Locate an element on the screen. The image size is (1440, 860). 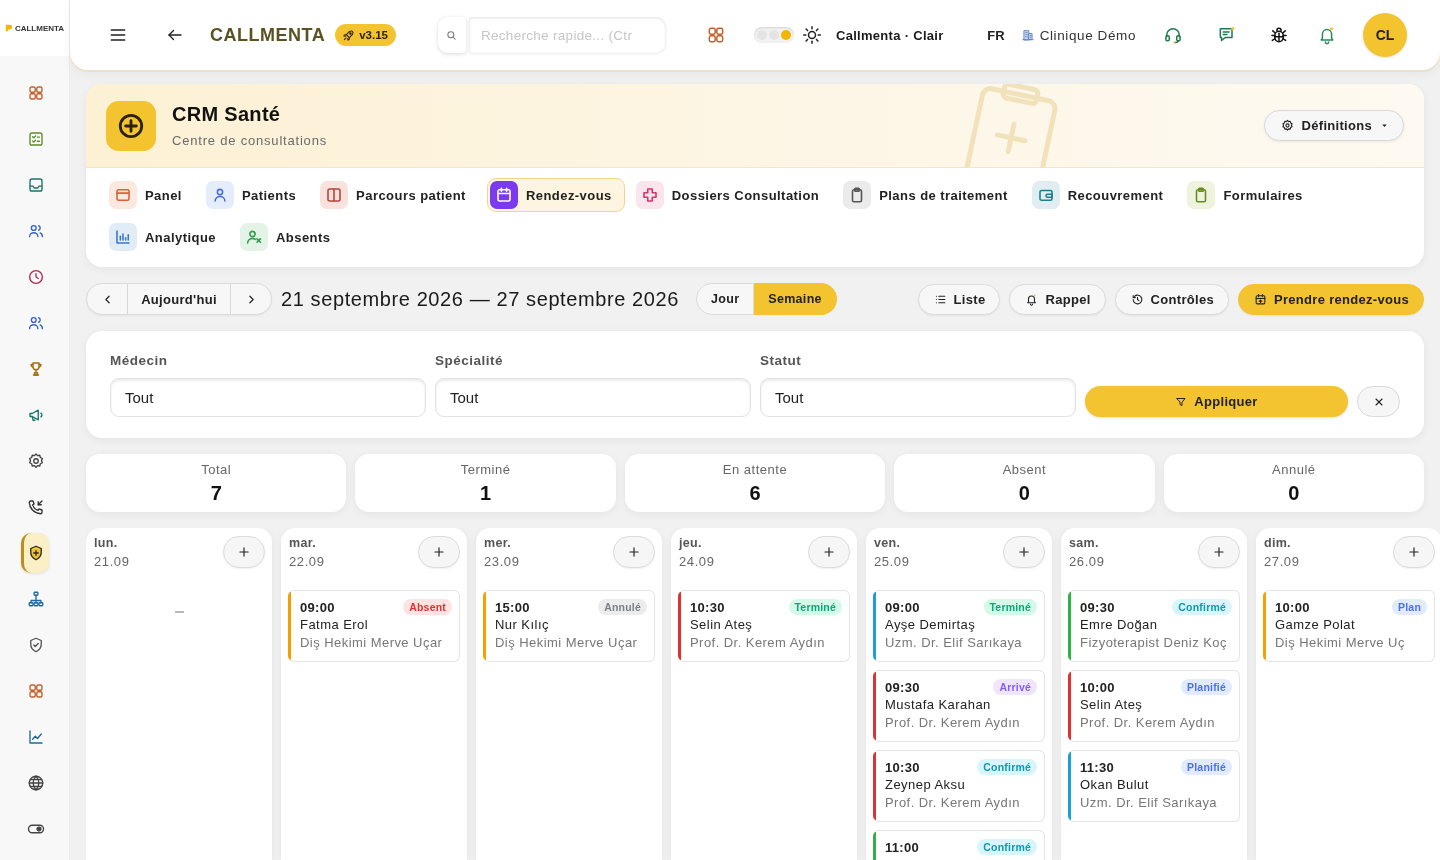
stat-value: 1 is located at coordinates (486, 493).